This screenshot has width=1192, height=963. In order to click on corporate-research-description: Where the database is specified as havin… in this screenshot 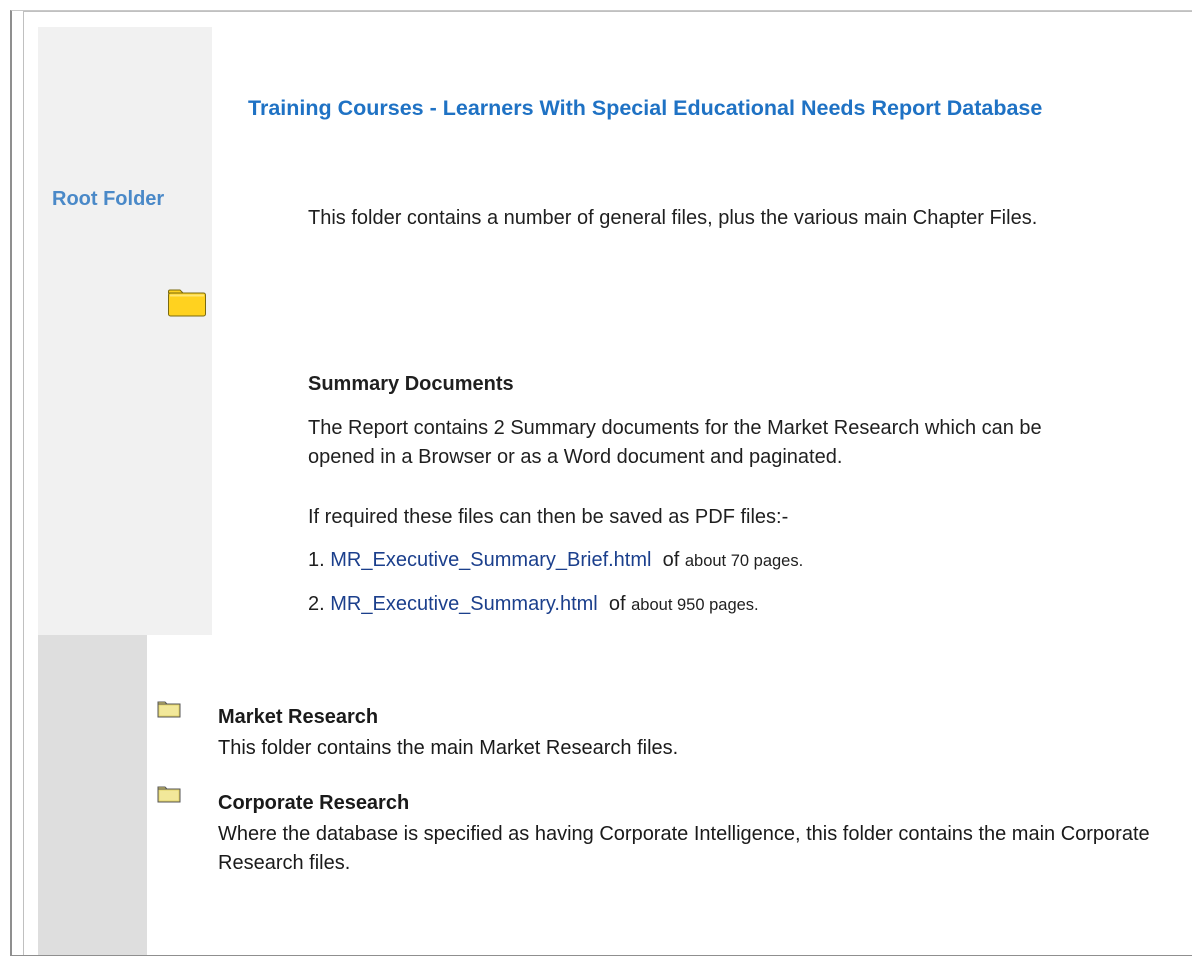, I will do `click(684, 848)`.